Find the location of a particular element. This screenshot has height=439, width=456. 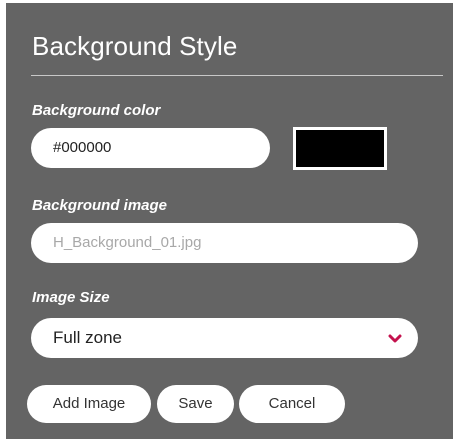

cancel-button: Cancel is located at coordinates (292, 404).